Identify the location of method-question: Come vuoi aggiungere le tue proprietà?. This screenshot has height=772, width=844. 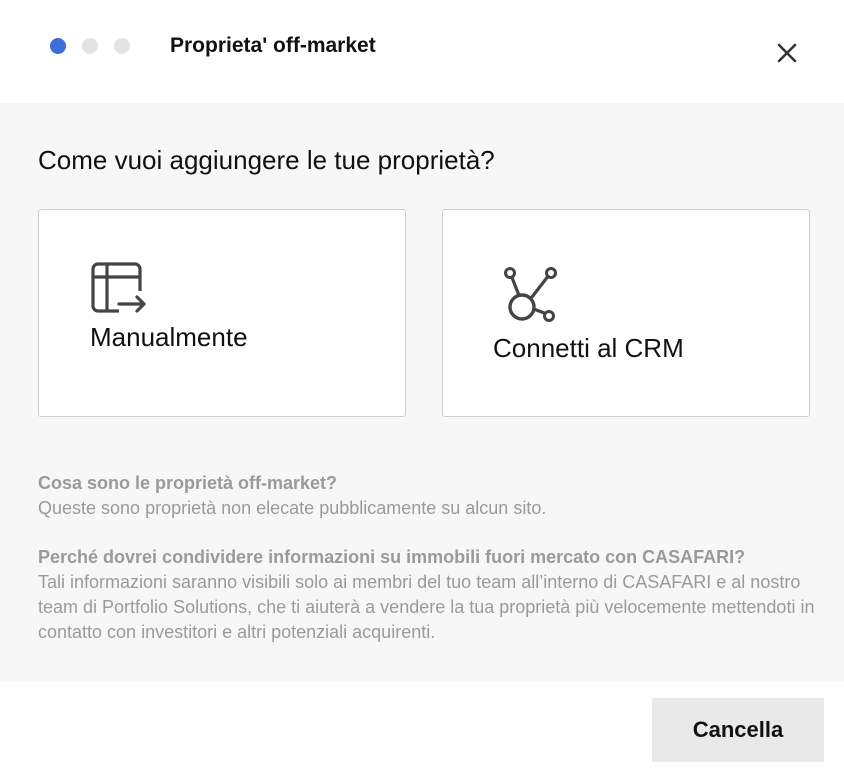
(266, 160).